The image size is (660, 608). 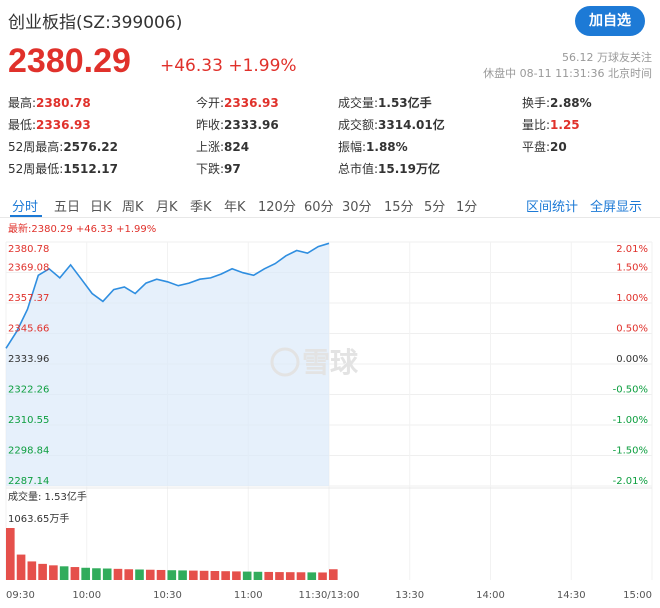 What do you see at coordinates (544, 147) in the screenshot?
I see `quote-unchanged: 平盘:20` at bounding box center [544, 147].